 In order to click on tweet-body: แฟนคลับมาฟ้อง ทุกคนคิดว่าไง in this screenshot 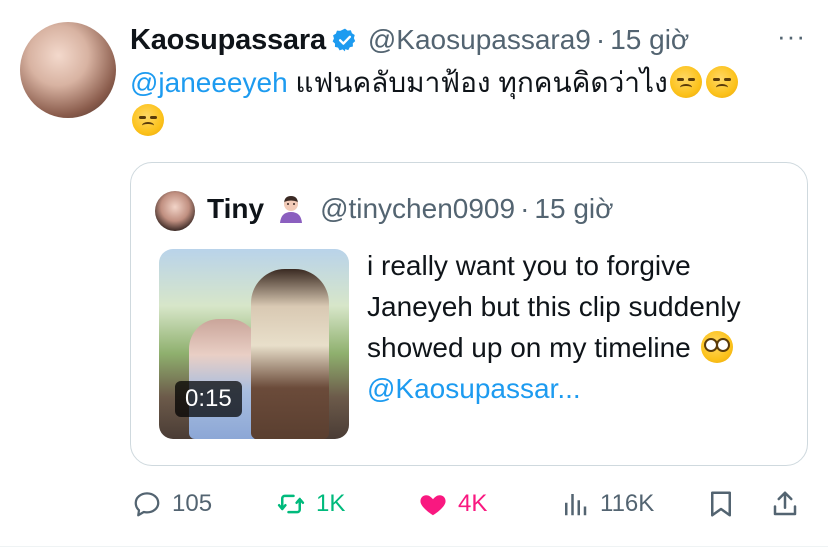, I will do `click(477, 82)`.